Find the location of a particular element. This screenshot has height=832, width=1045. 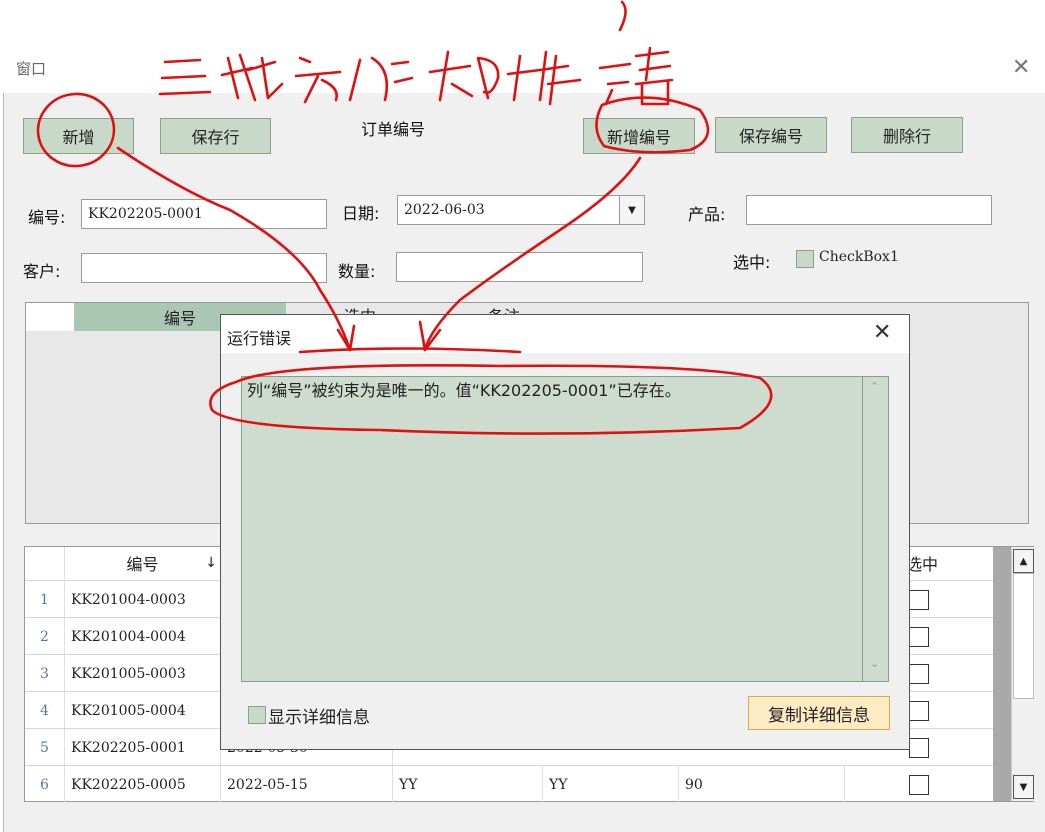

delete-row-button: 删除行 is located at coordinates (907, 135).